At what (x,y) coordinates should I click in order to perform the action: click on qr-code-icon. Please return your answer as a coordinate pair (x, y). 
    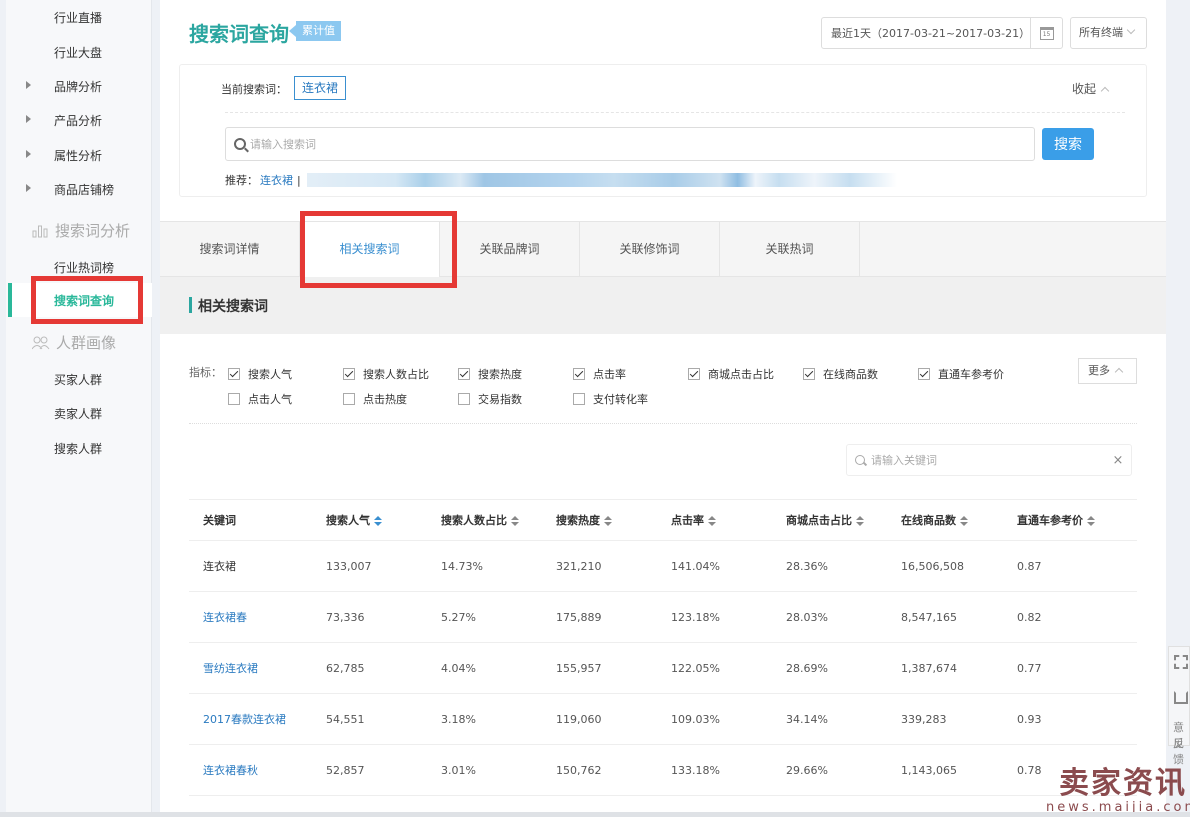
    Looking at the image, I should click on (1181, 662).